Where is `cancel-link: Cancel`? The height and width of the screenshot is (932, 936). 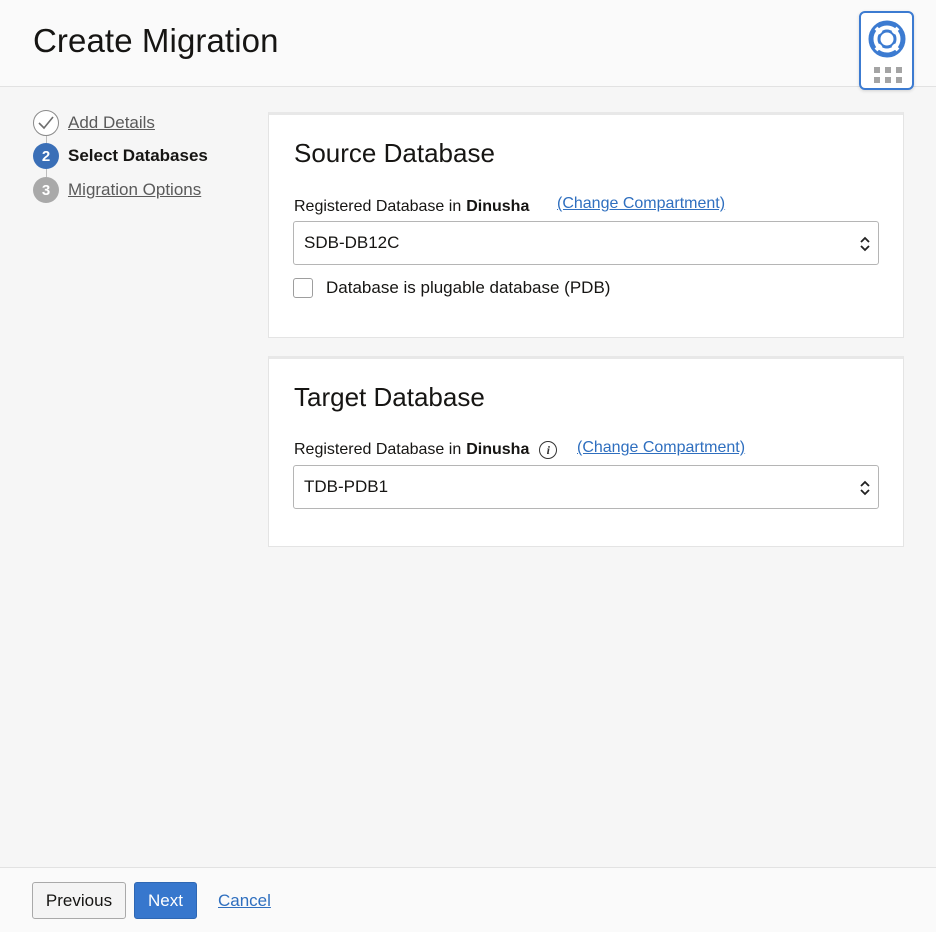
cancel-link: Cancel is located at coordinates (246, 900).